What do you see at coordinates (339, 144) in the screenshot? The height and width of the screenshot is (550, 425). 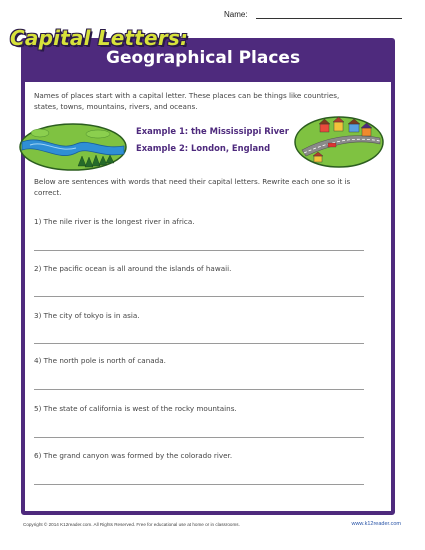 I see `town-road-icon` at bounding box center [339, 144].